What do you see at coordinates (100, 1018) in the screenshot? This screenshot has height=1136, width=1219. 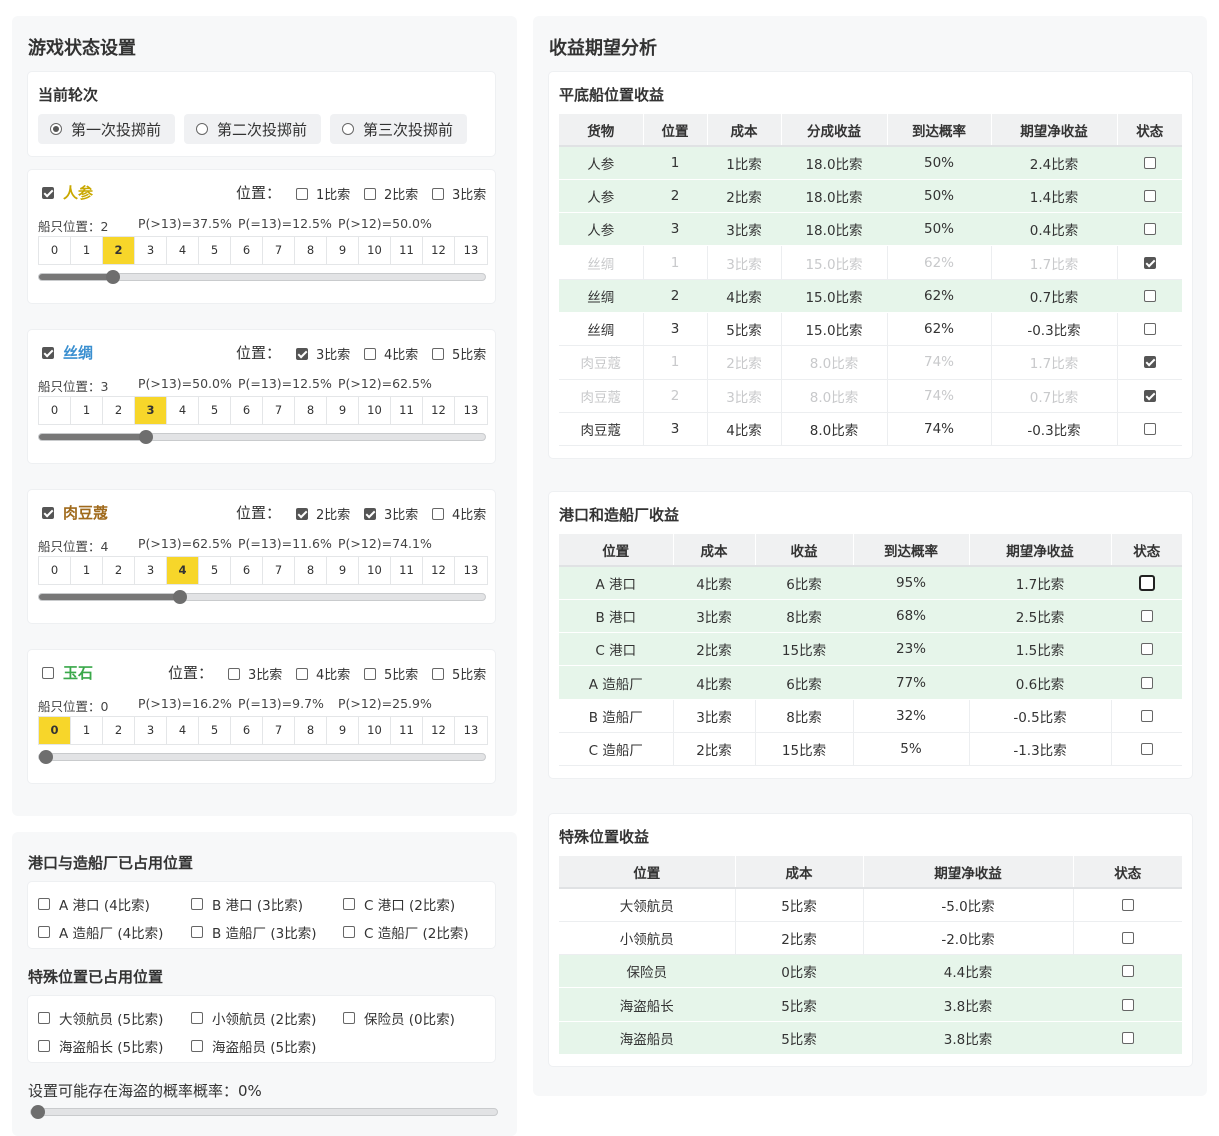 I see `occupied-option: 大领航员 (5比索)` at bounding box center [100, 1018].